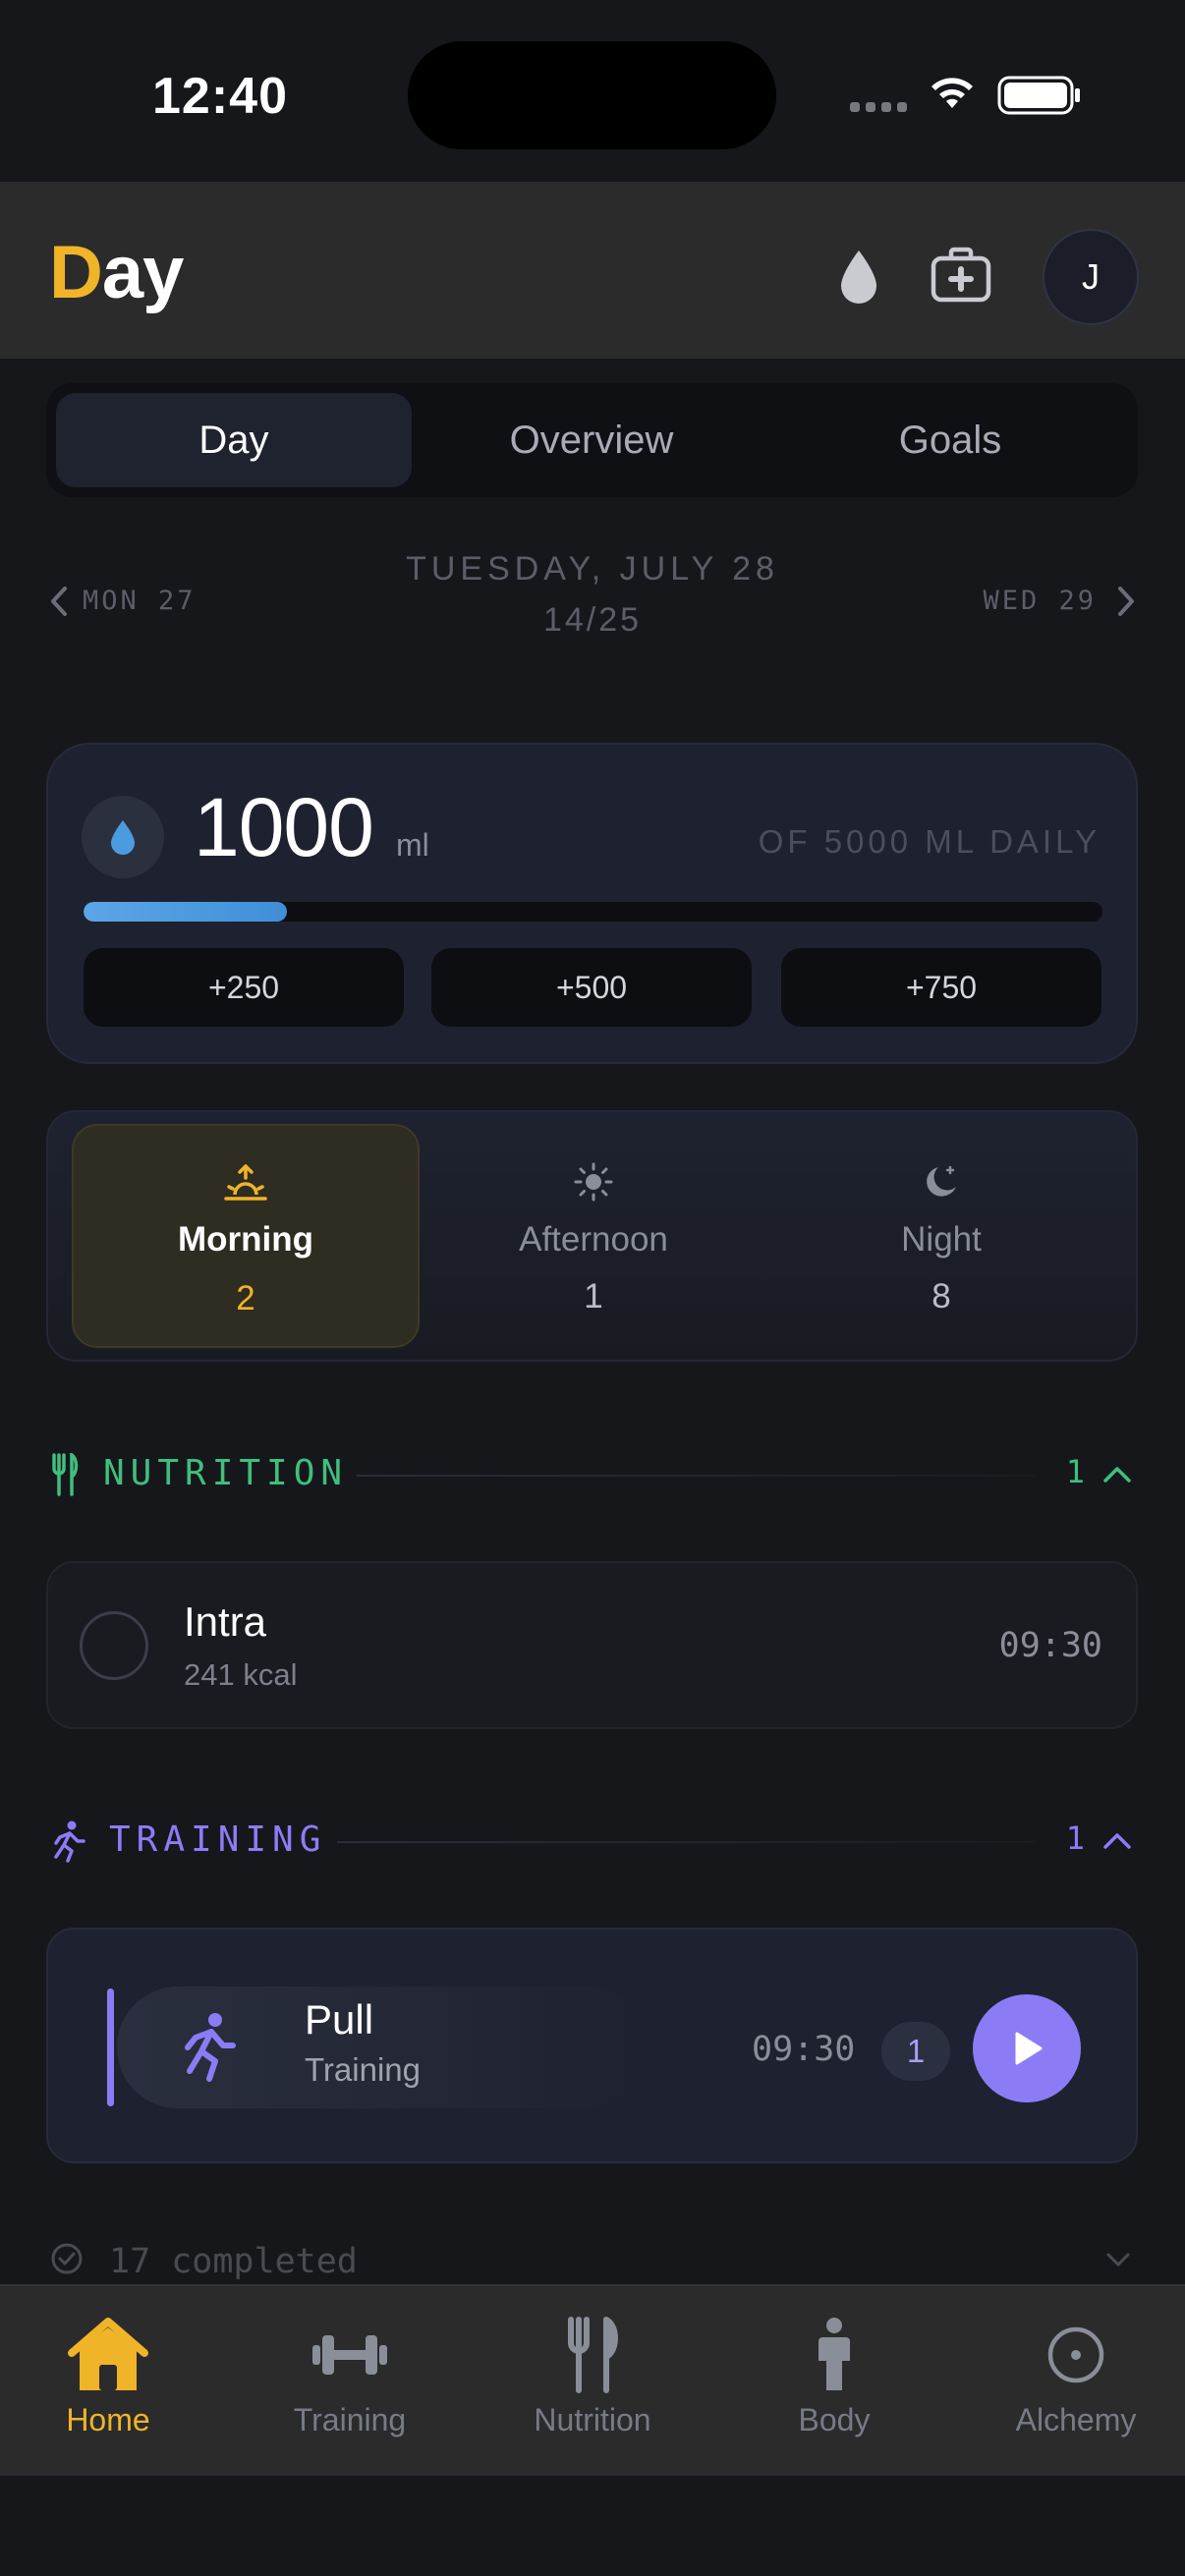 The height and width of the screenshot is (2576, 1185). I want to click on water-value: 1000, so click(284, 827).